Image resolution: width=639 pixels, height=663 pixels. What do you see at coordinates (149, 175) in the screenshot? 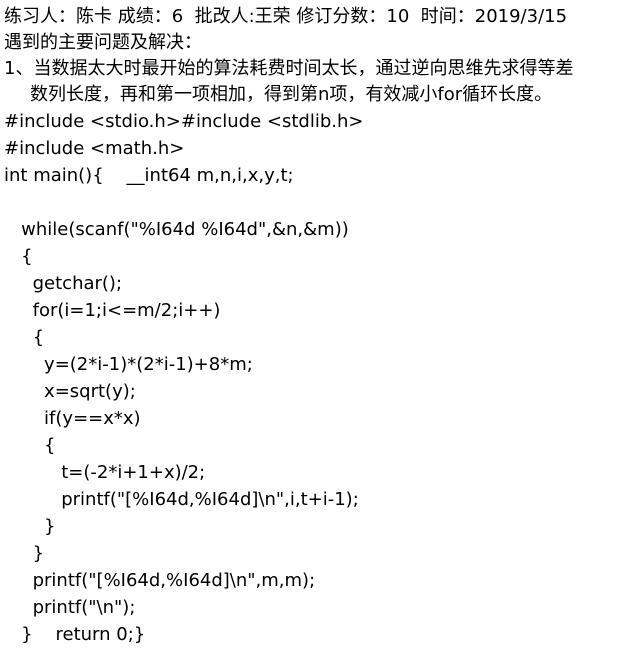
I see `code-line: int main(){ __int64 m,n,i,x,y,t;` at bounding box center [149, 175].